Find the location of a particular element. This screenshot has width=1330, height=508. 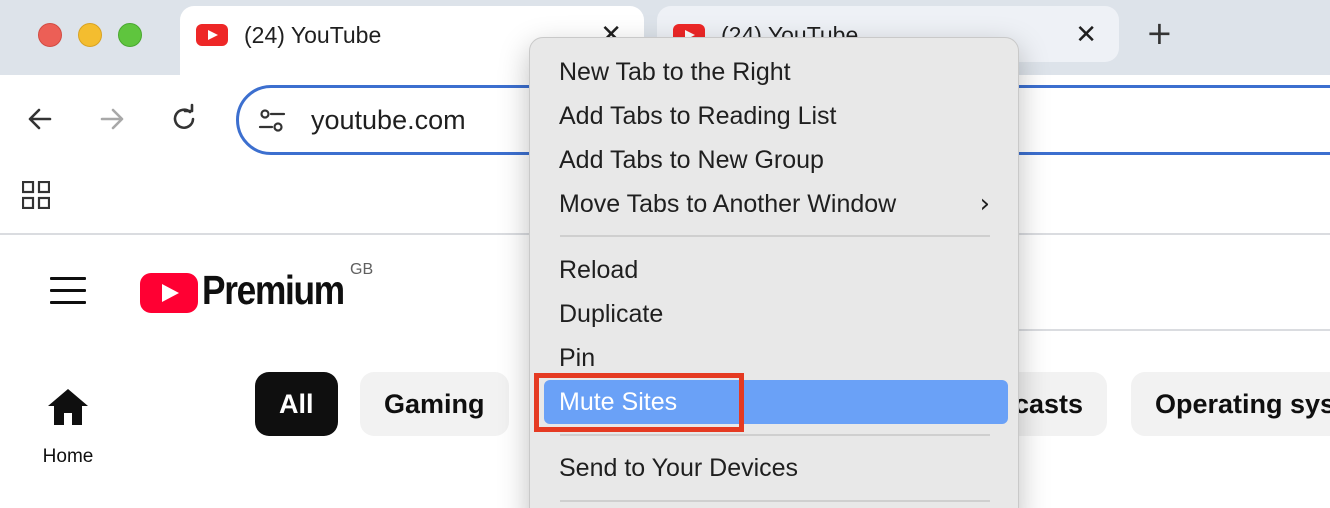

minimize-window-button is located at coordinates (90, 35).